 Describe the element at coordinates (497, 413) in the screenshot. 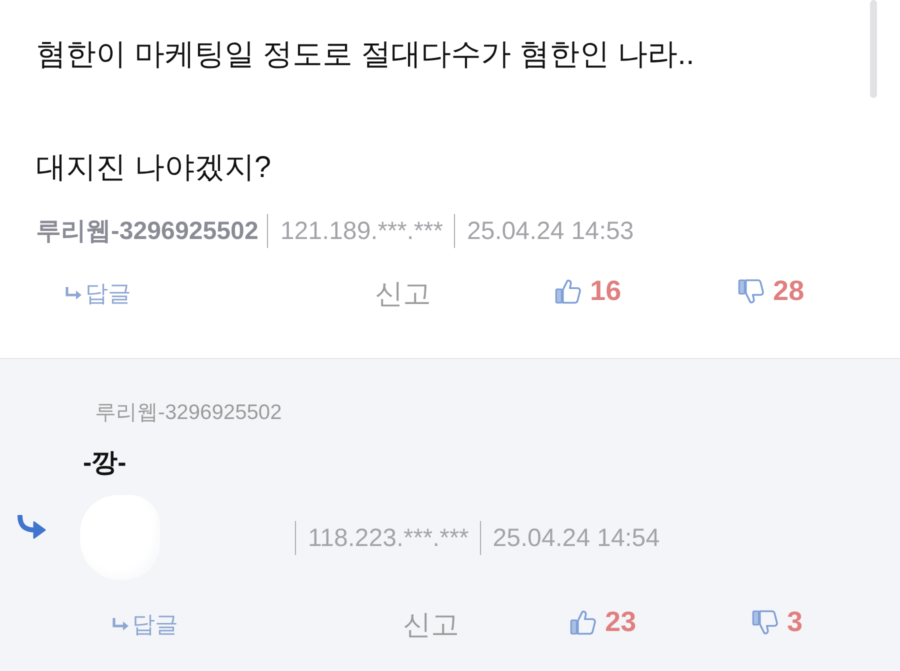

I see `mentioned-username: 루리웹-3296925502` at that location.